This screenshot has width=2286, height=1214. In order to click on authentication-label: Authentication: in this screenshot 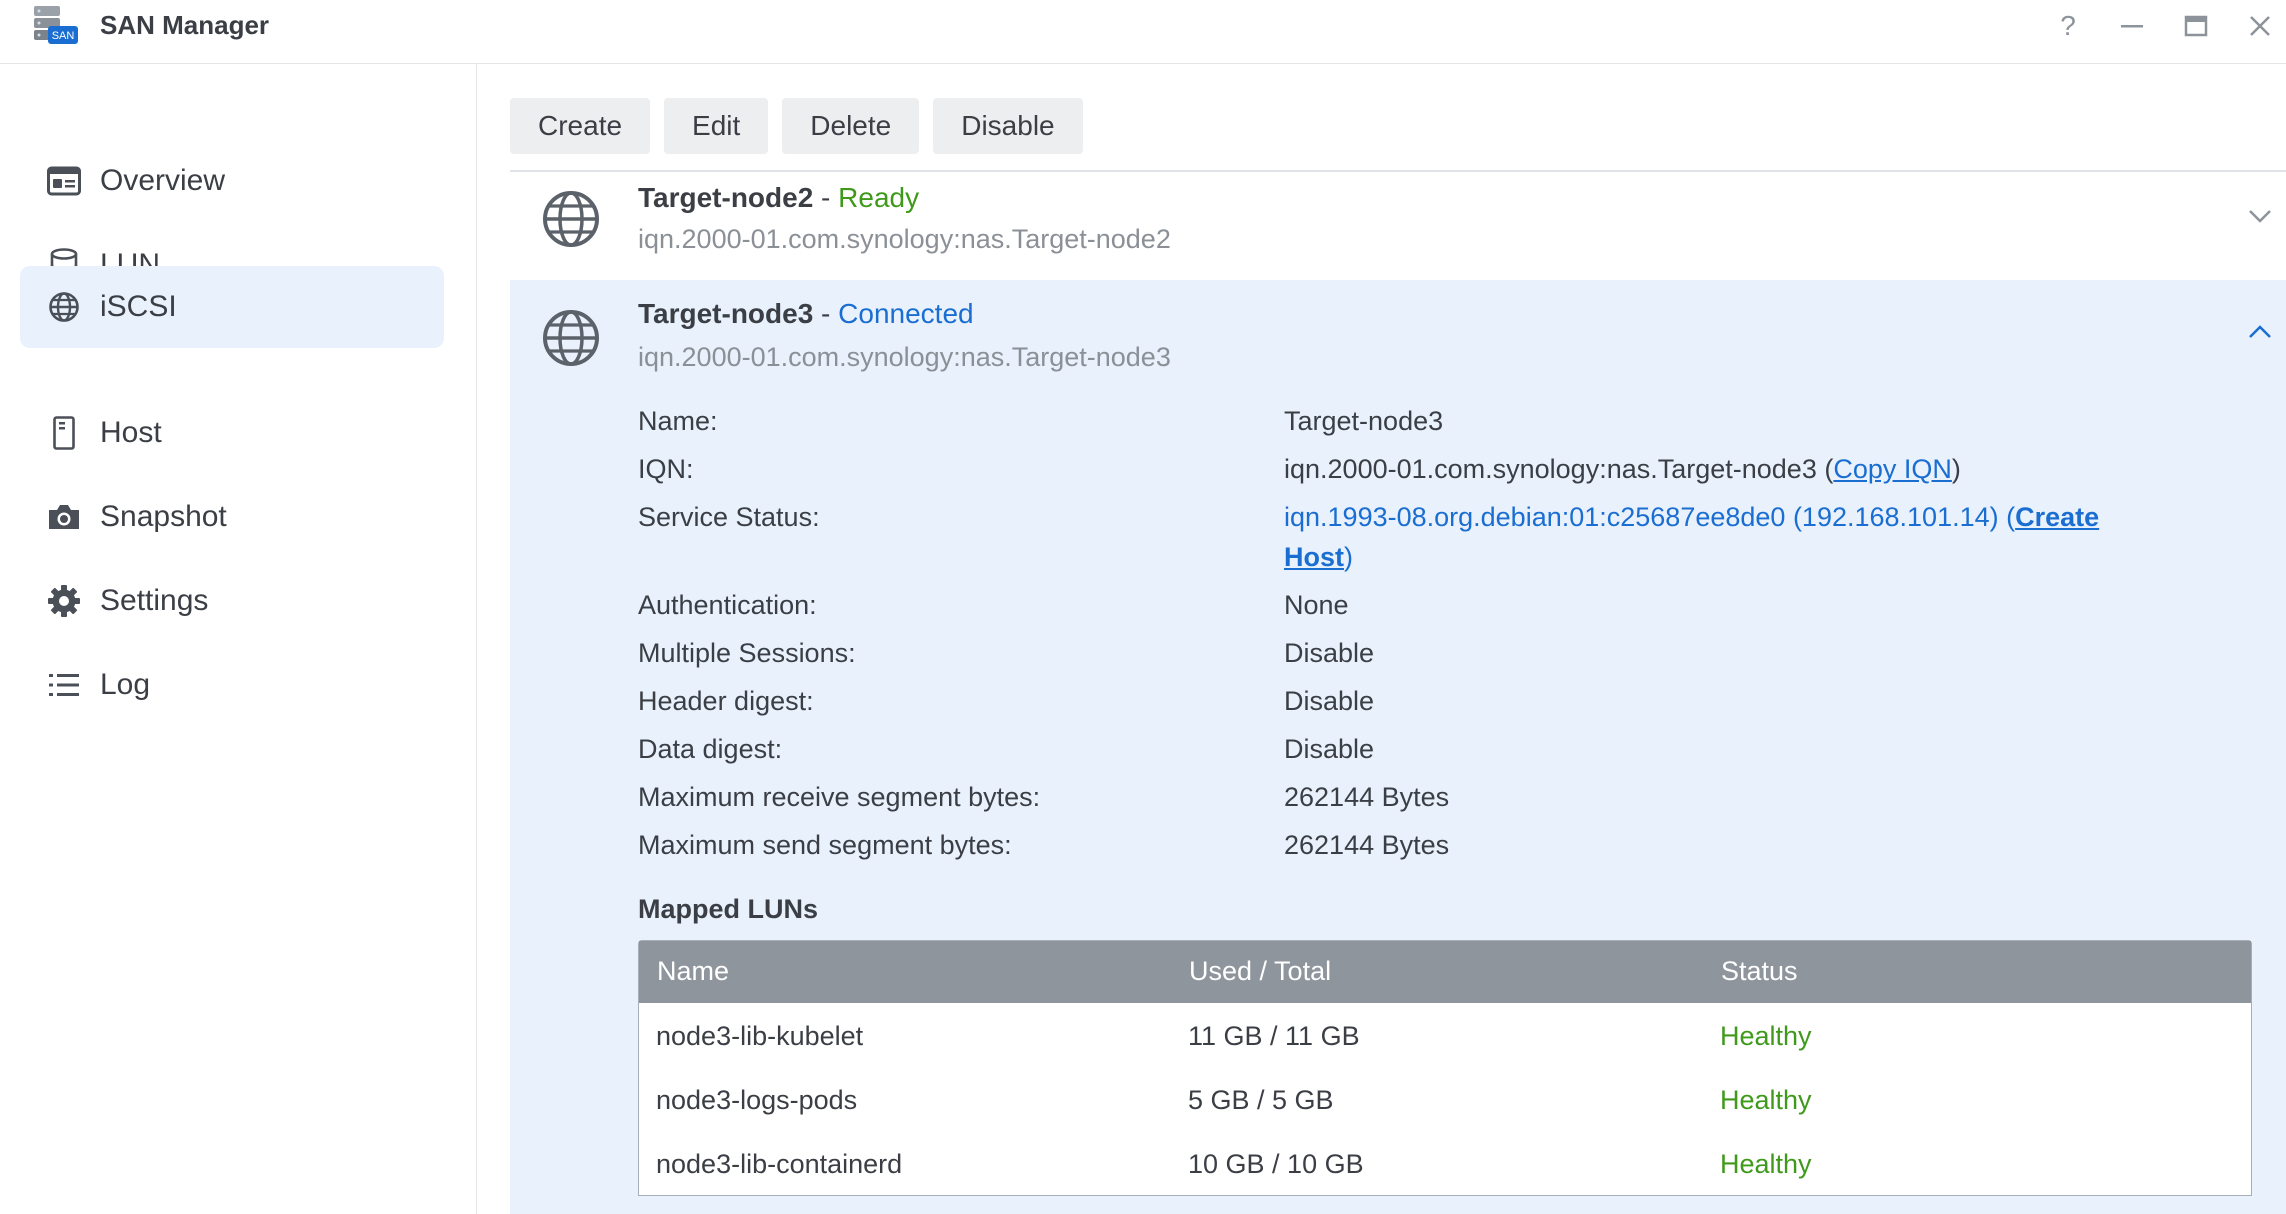, I will do `click(727, 605)`.